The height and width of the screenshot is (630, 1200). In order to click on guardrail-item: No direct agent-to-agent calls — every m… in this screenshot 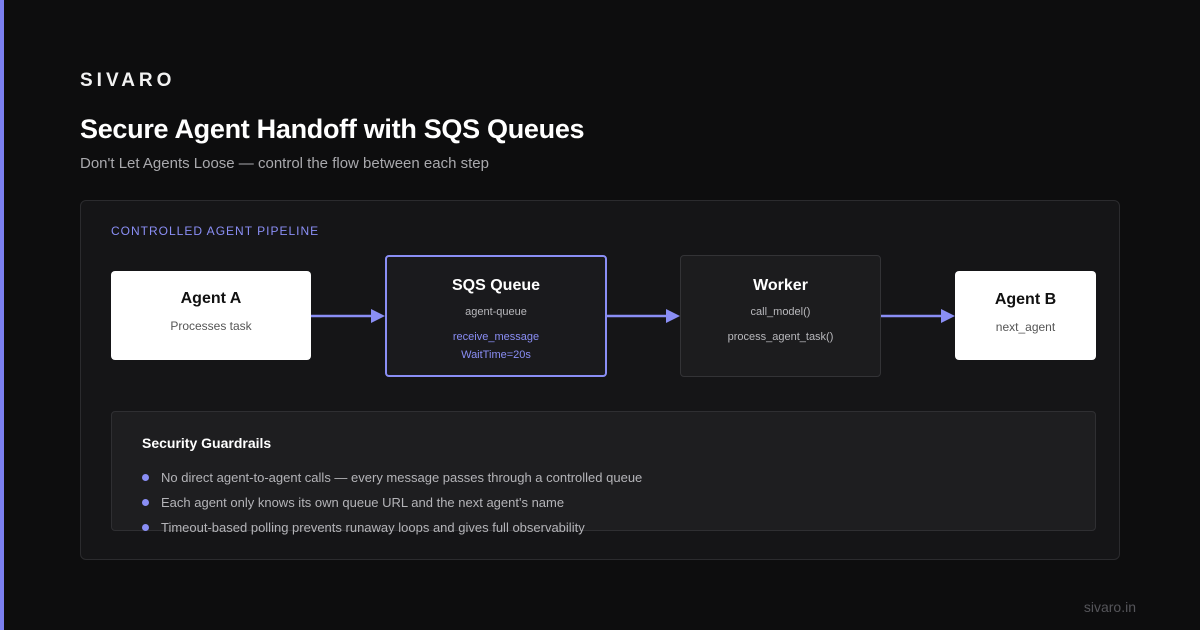, I will do `click(392, 477)`.